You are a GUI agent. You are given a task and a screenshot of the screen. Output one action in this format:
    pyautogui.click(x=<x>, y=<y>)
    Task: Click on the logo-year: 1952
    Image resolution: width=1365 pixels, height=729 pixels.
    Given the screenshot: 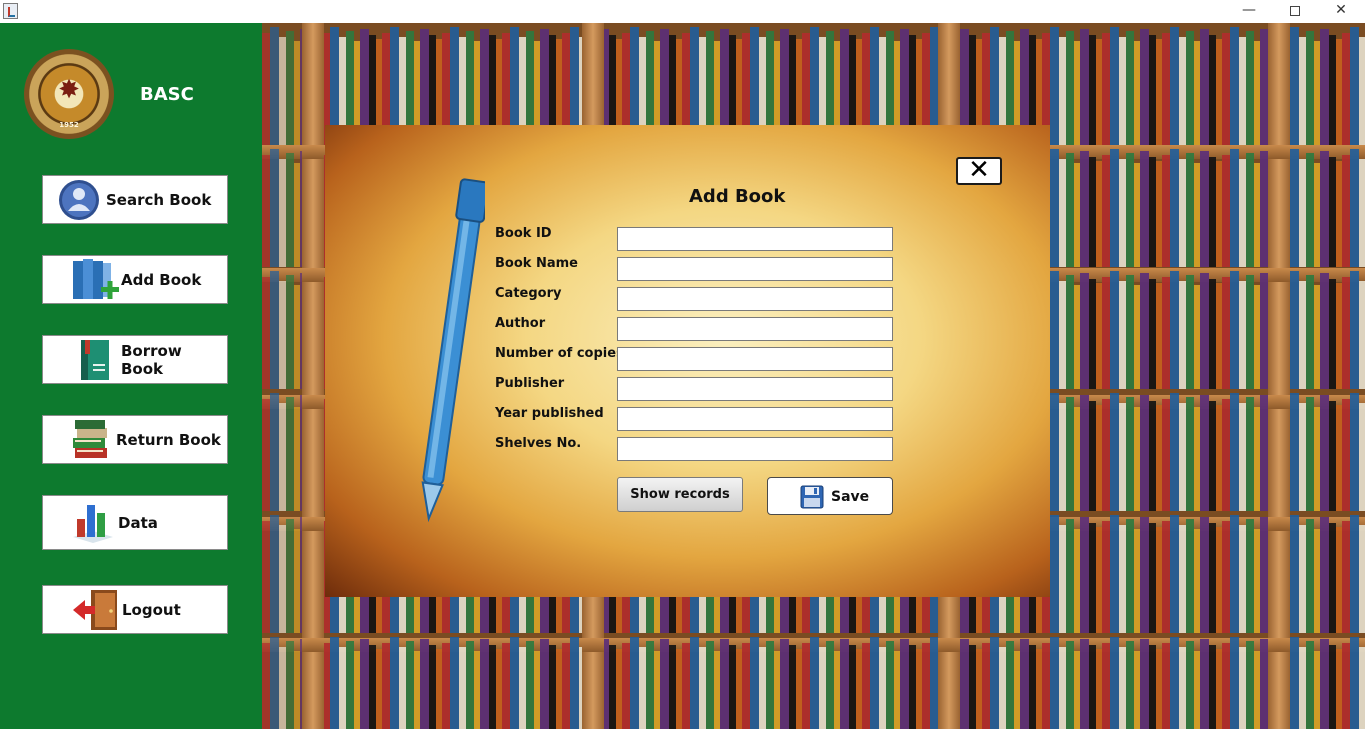 What is the action you would take?
    pyautogui.click(x=69, y=125)
    